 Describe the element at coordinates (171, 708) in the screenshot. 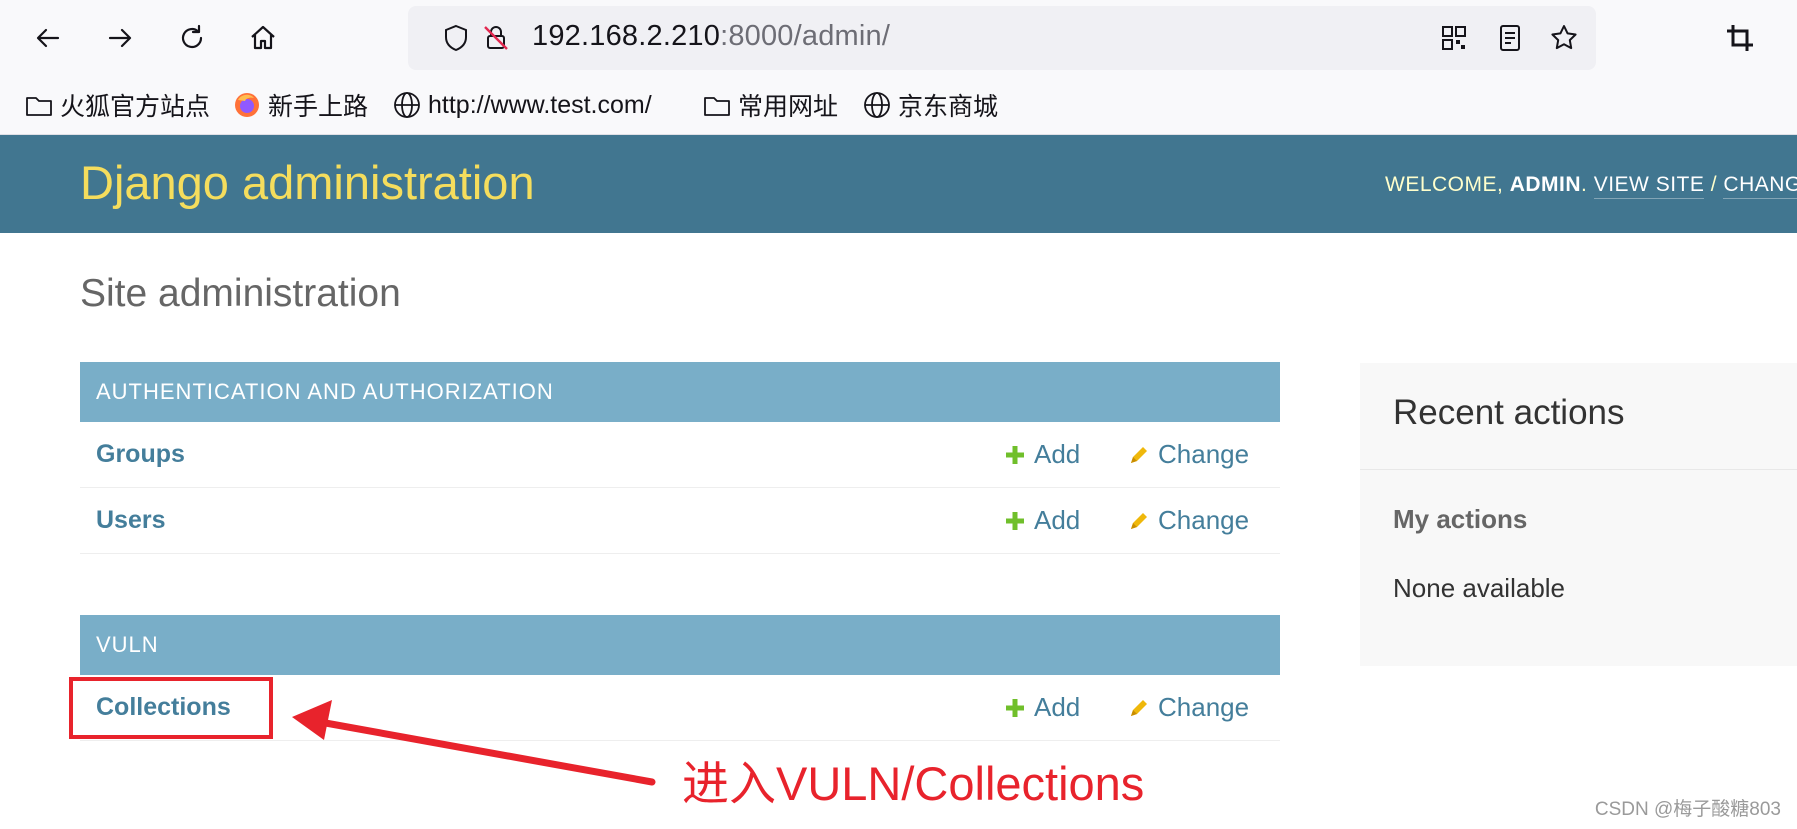

I see `highlight-box` at that location.